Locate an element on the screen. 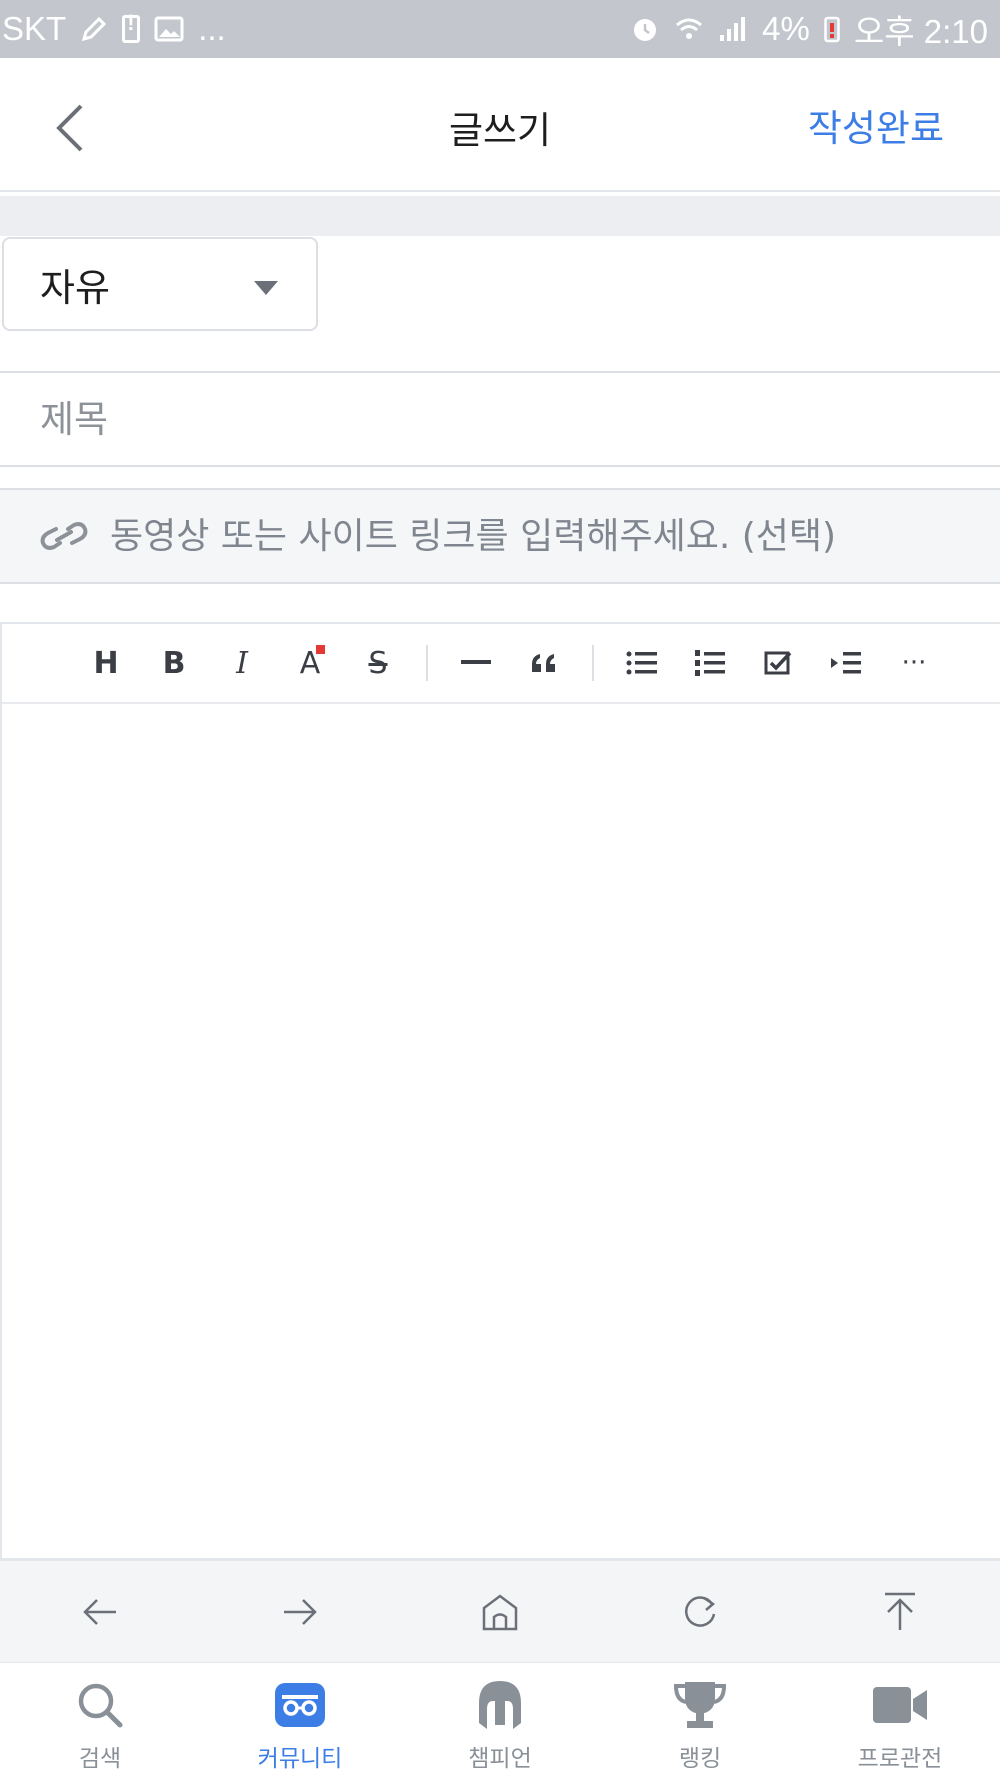 This screenshot has height=1778, width=1000. tab-label: 커뮤니티 is located at coordinates (300, 1759).